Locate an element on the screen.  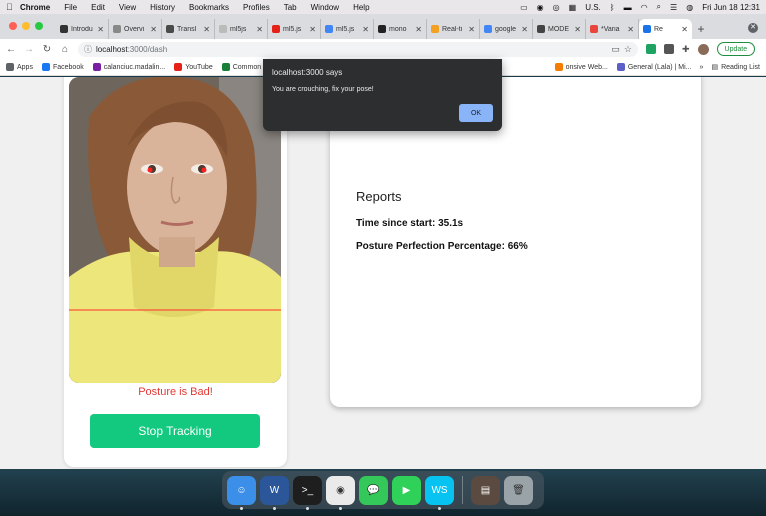
browser-tab: Introdu ✕ is located at coordinates (82, 29).